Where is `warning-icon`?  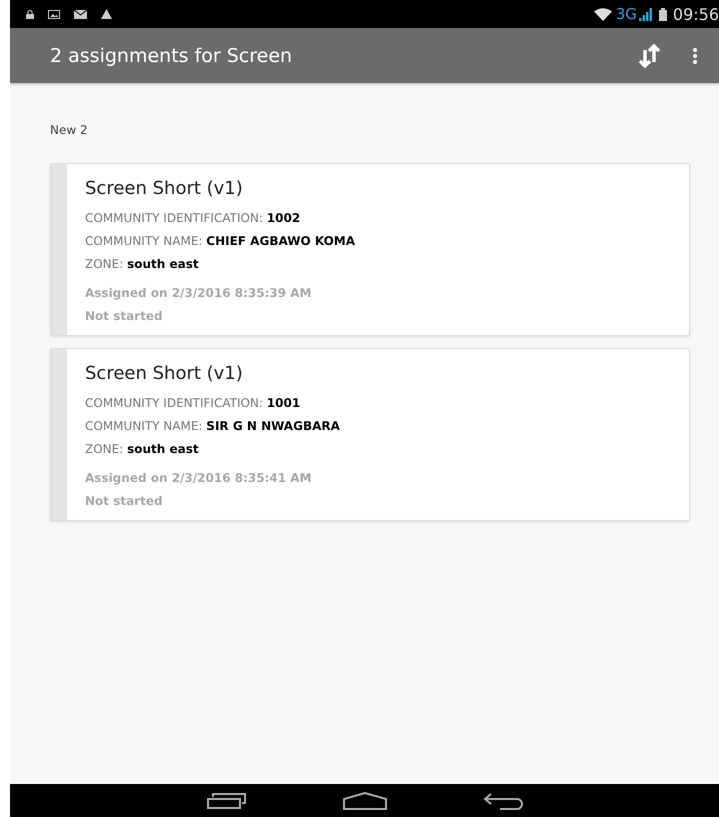
warning-icon is located at coordinates (106, 14).